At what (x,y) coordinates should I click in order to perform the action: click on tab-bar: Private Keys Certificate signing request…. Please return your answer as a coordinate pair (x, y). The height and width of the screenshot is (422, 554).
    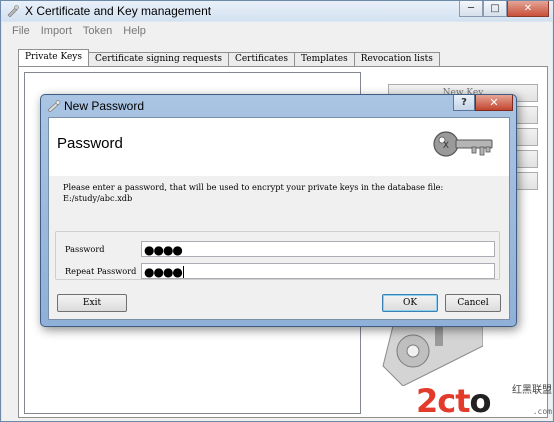
    Looking at the image, I should click on (229, 57).